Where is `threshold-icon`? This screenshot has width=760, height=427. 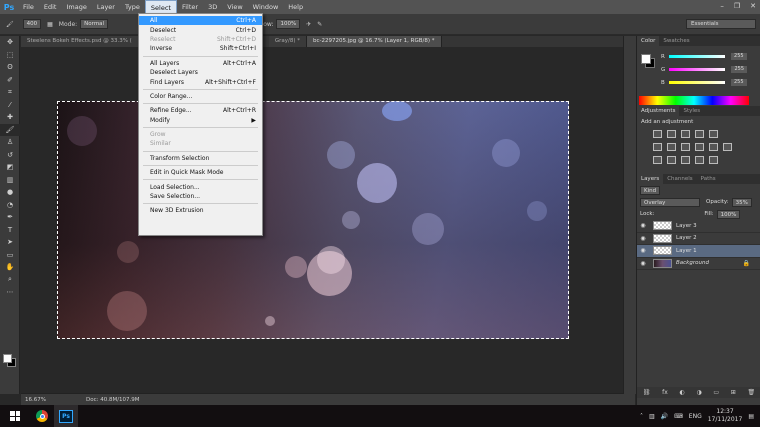 threshold-icon is located at coordinates (685, 160).